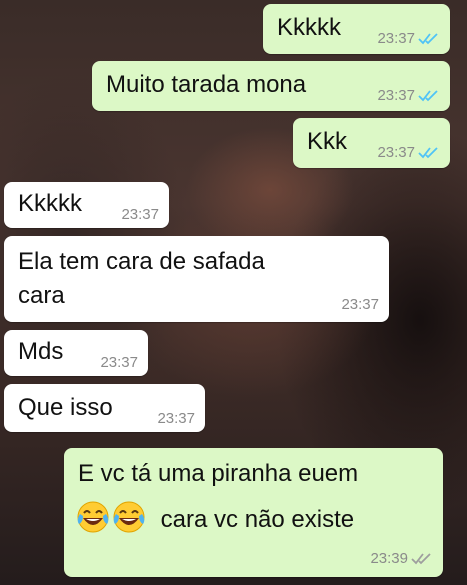 The width and height of the screenshot is (467, 585). Describe the element at coordinates (65, 407) in the screenshot. I see `message-text: Que isso` at that location.